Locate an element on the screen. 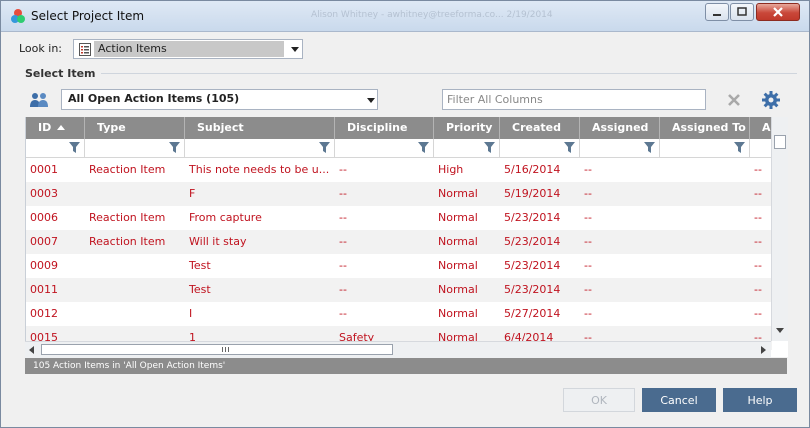  column-filter-priority is located at coordinates (467, 148).